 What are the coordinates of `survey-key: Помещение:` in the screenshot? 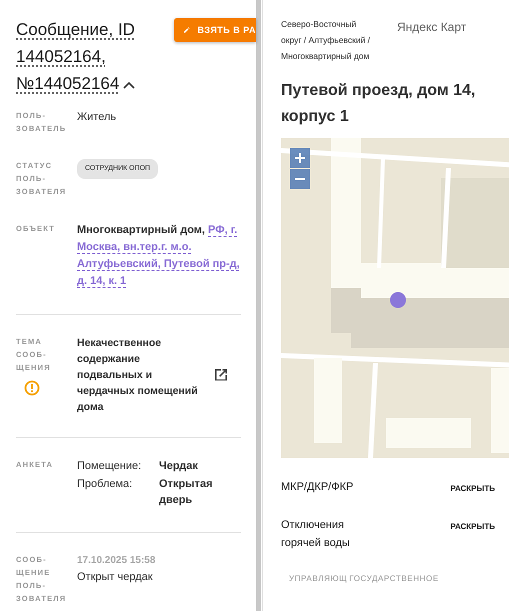 It's located at (118, 466).